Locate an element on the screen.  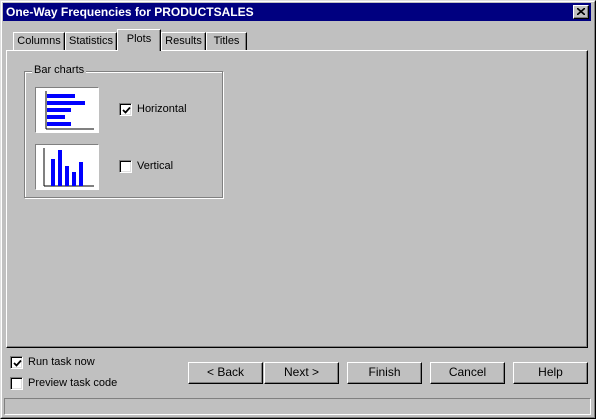
bar-charts-legend: Bar charts is located at coordinates (59, 70).